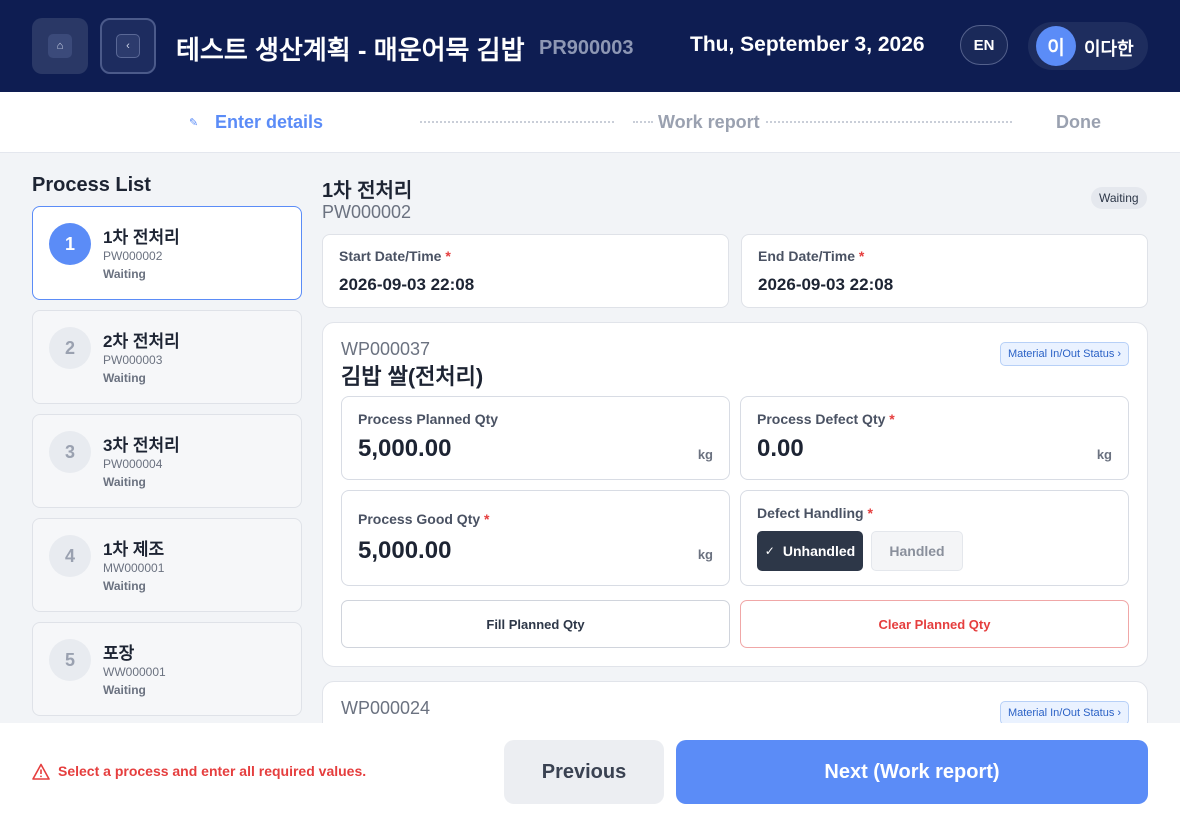  I want to click on stepper: ✎ Enter details Work report Done, so click(590, 122).